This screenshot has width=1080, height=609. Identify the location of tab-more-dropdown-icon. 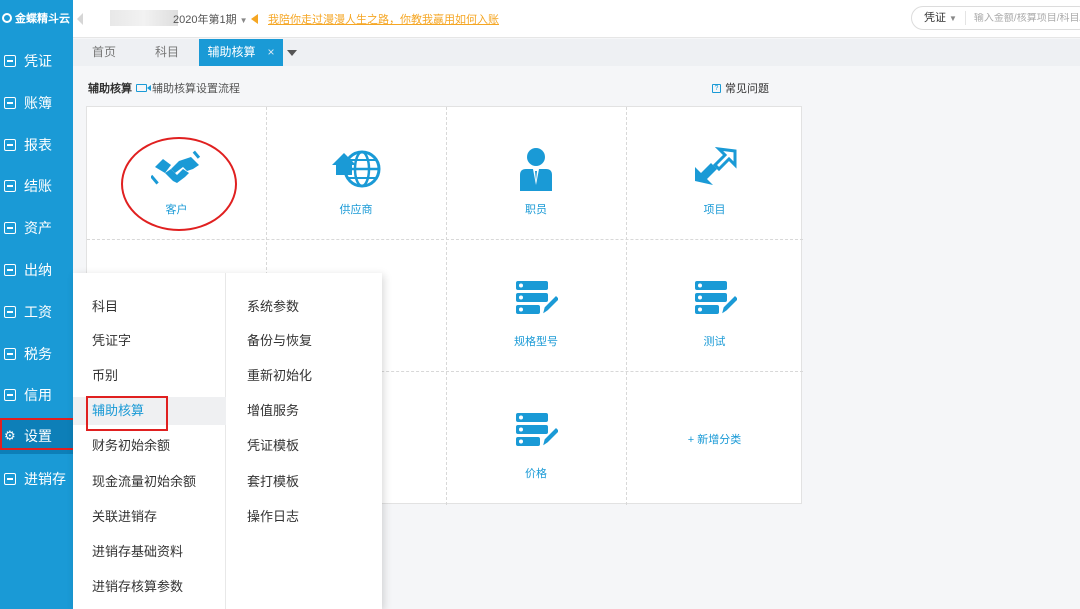
(292, 53).